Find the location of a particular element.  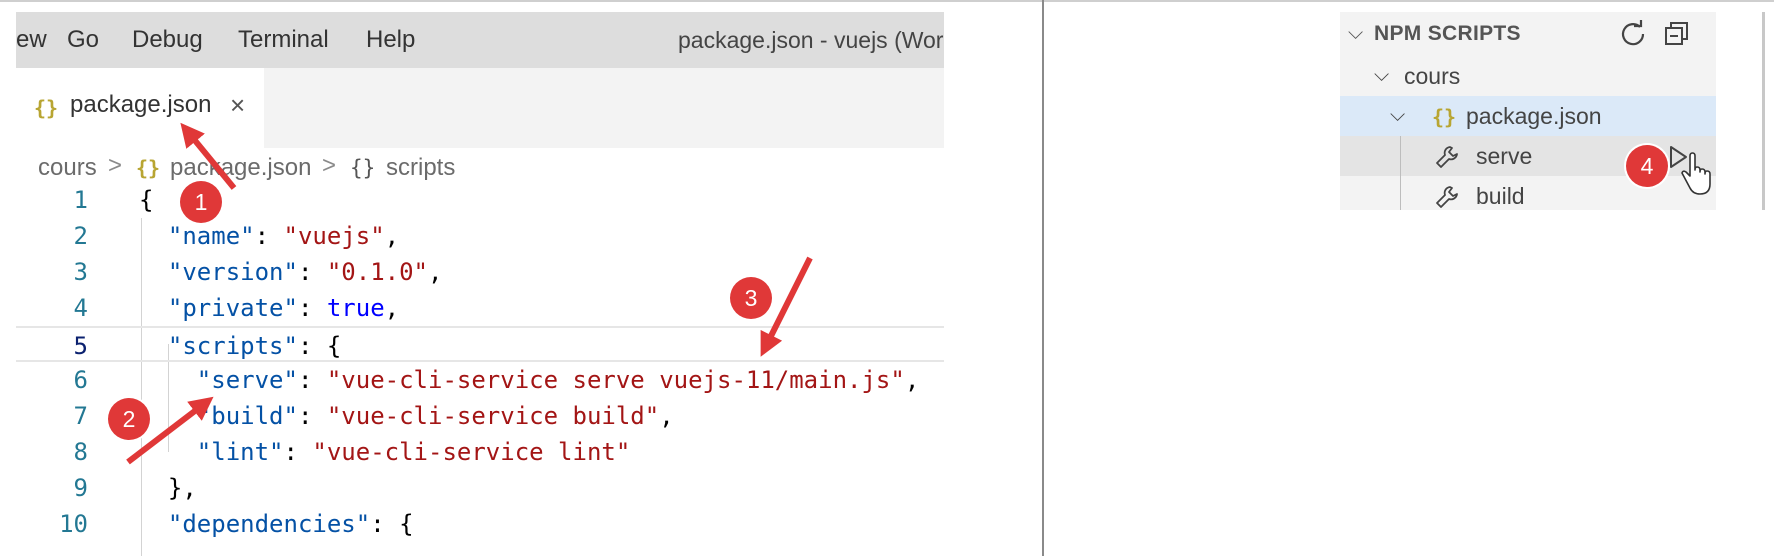

annotation-badge-4: 4 is located at coordinates (1647, 166).